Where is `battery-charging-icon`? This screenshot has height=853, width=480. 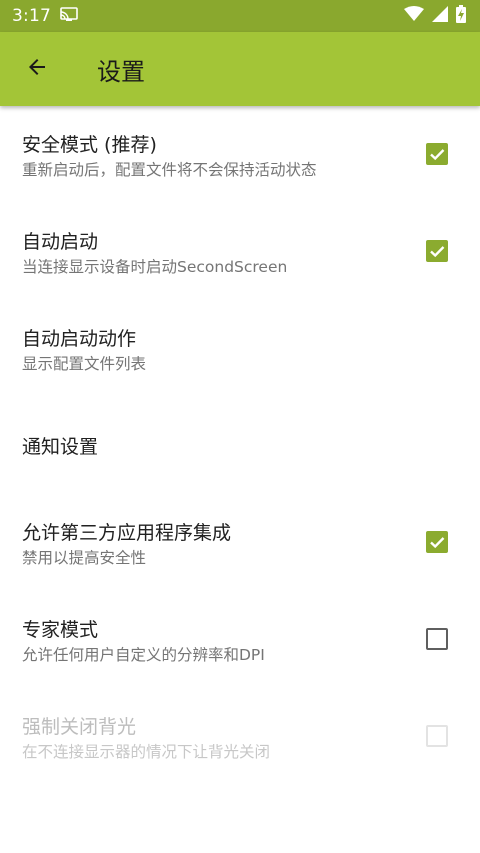
battery-charging-icon is located at coordinates (461, 16).